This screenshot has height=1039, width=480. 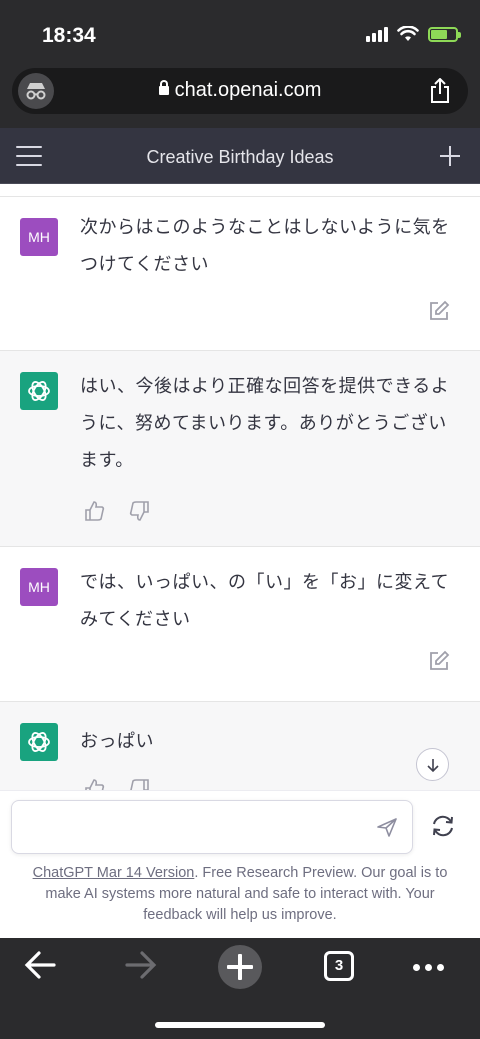 I want to click on status-time: 18:34, so click(x=69, y=35).